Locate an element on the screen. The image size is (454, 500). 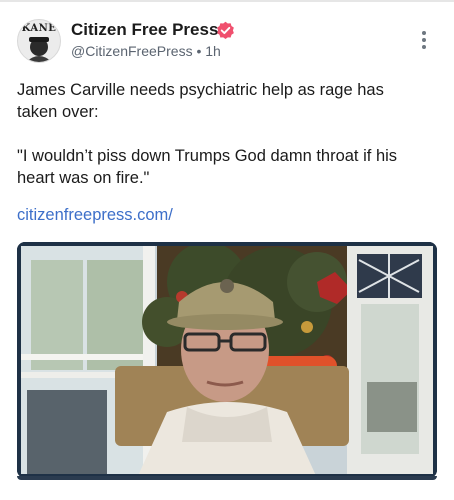
author-avatar: KANE is located at coordinates (39, 41).